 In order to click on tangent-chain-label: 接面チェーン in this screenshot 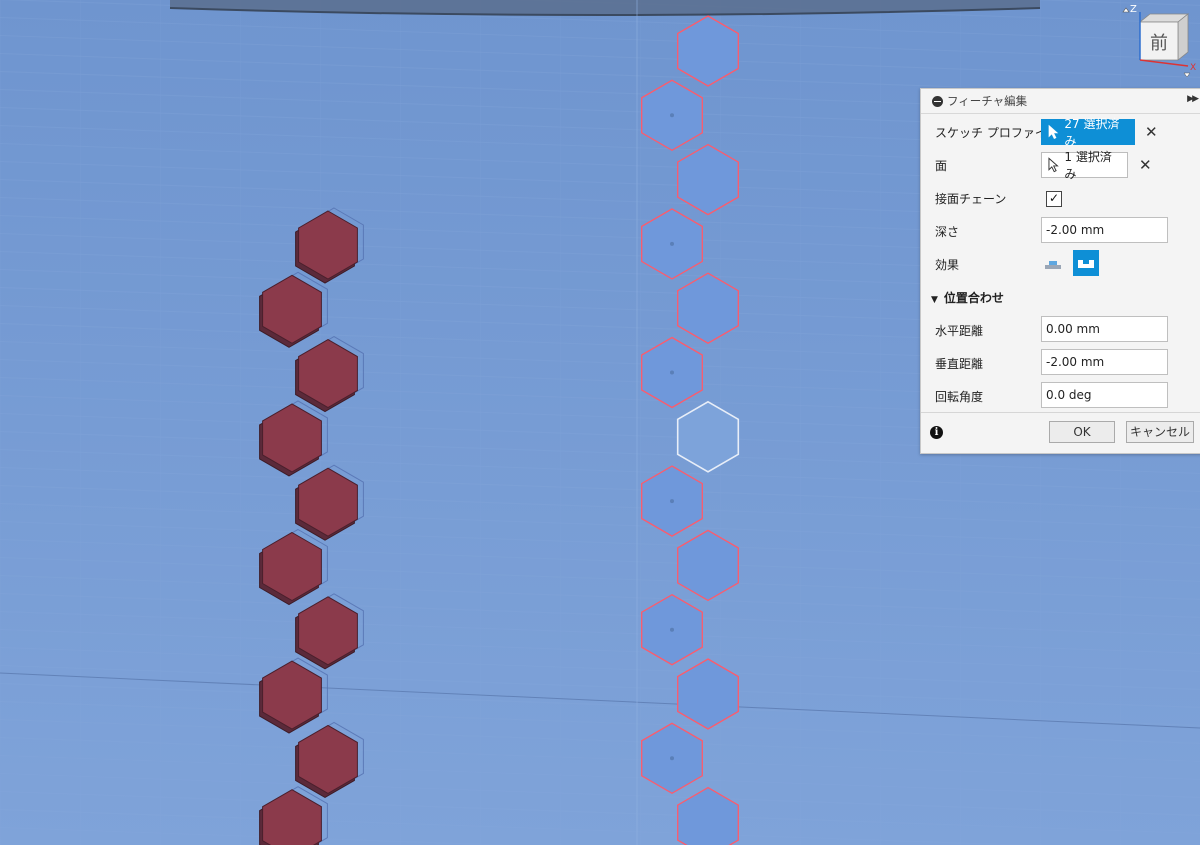, I will do `click(971, 198)`.